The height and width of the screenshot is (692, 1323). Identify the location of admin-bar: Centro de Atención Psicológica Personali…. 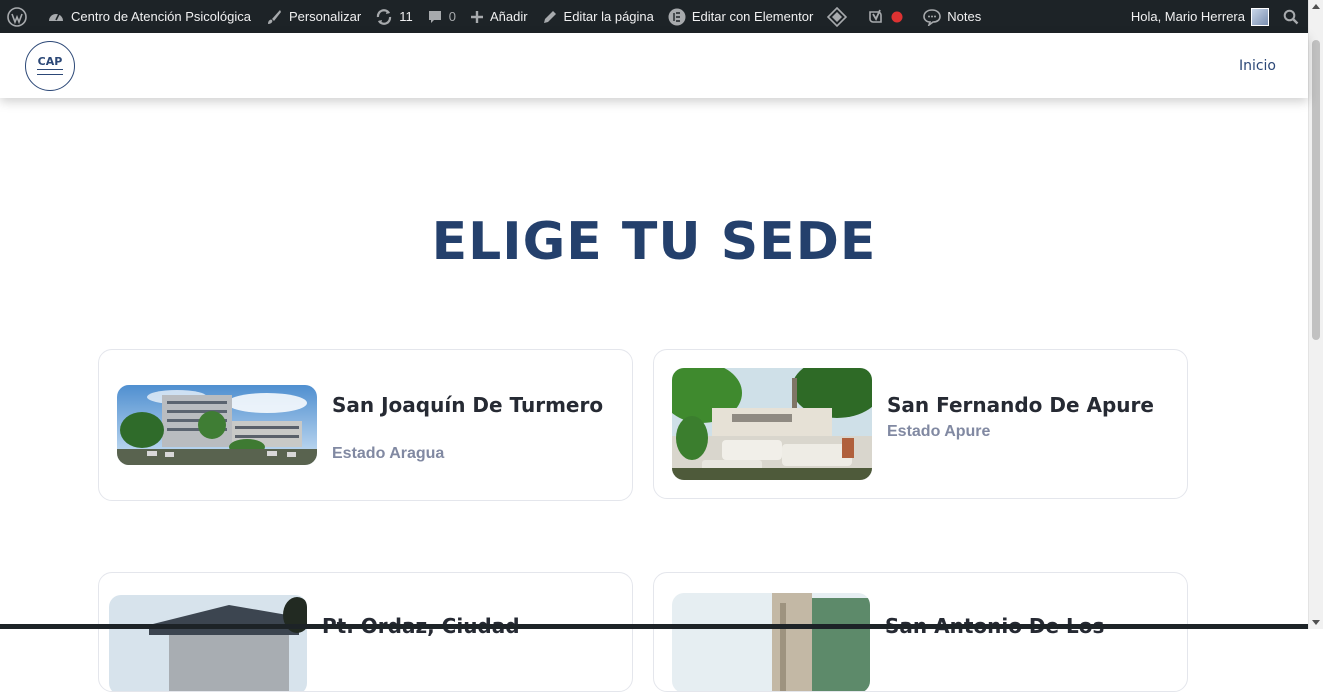
(661, 16).